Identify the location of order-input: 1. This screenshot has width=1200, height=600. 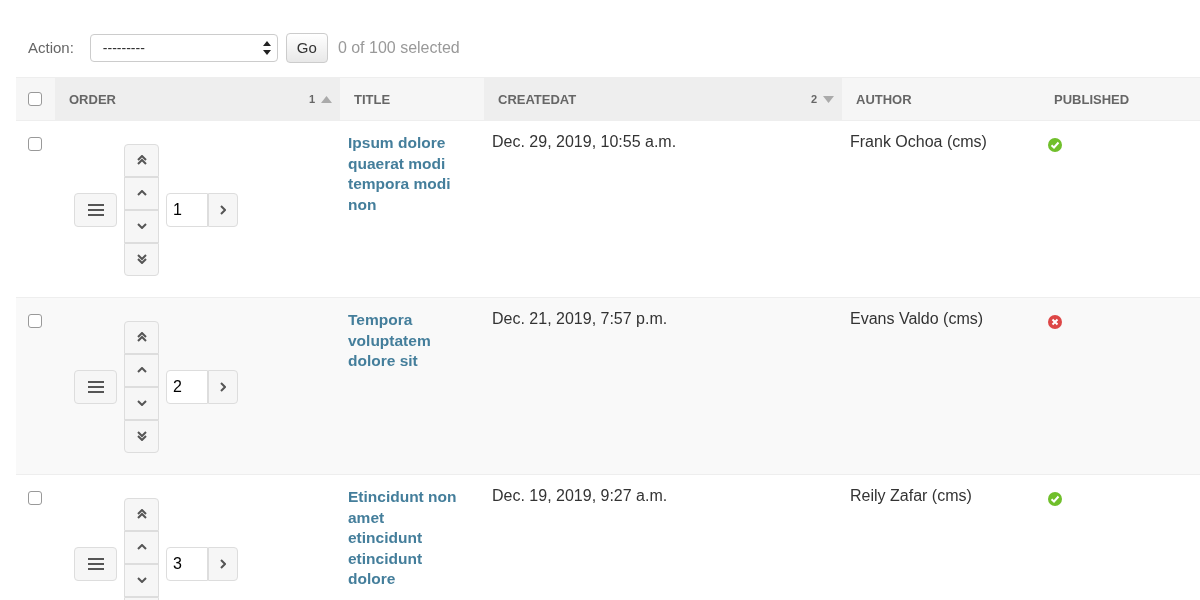
(187, 209).